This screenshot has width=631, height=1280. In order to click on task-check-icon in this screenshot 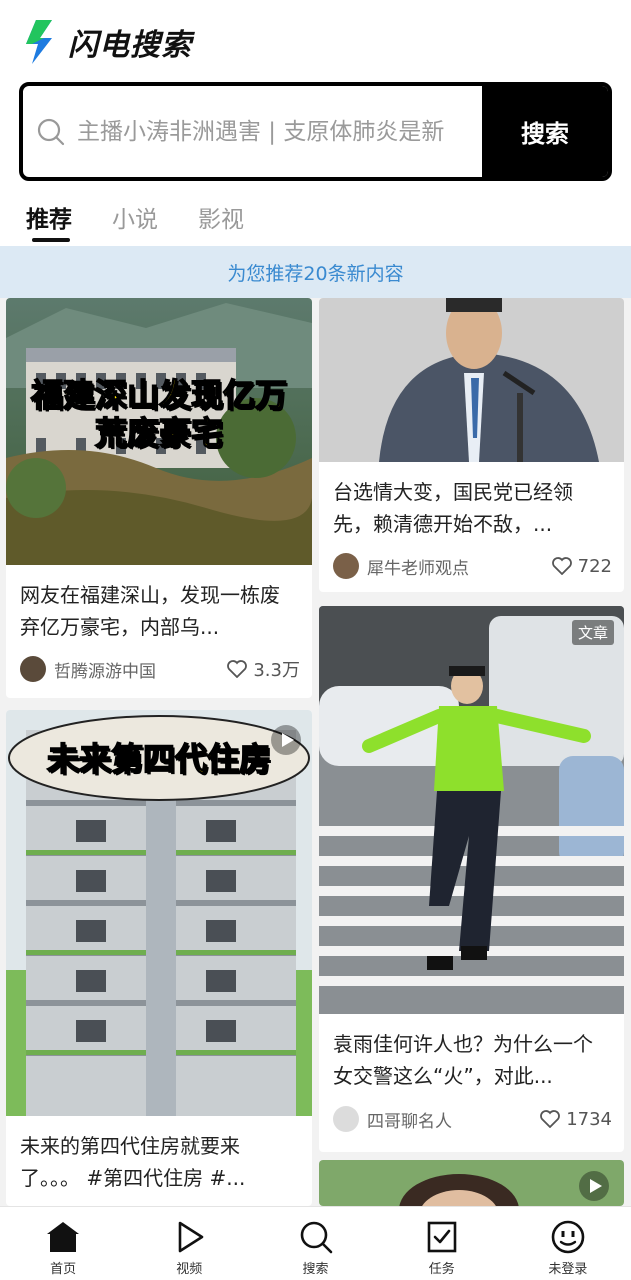, I will do `click(442, 1237)`.